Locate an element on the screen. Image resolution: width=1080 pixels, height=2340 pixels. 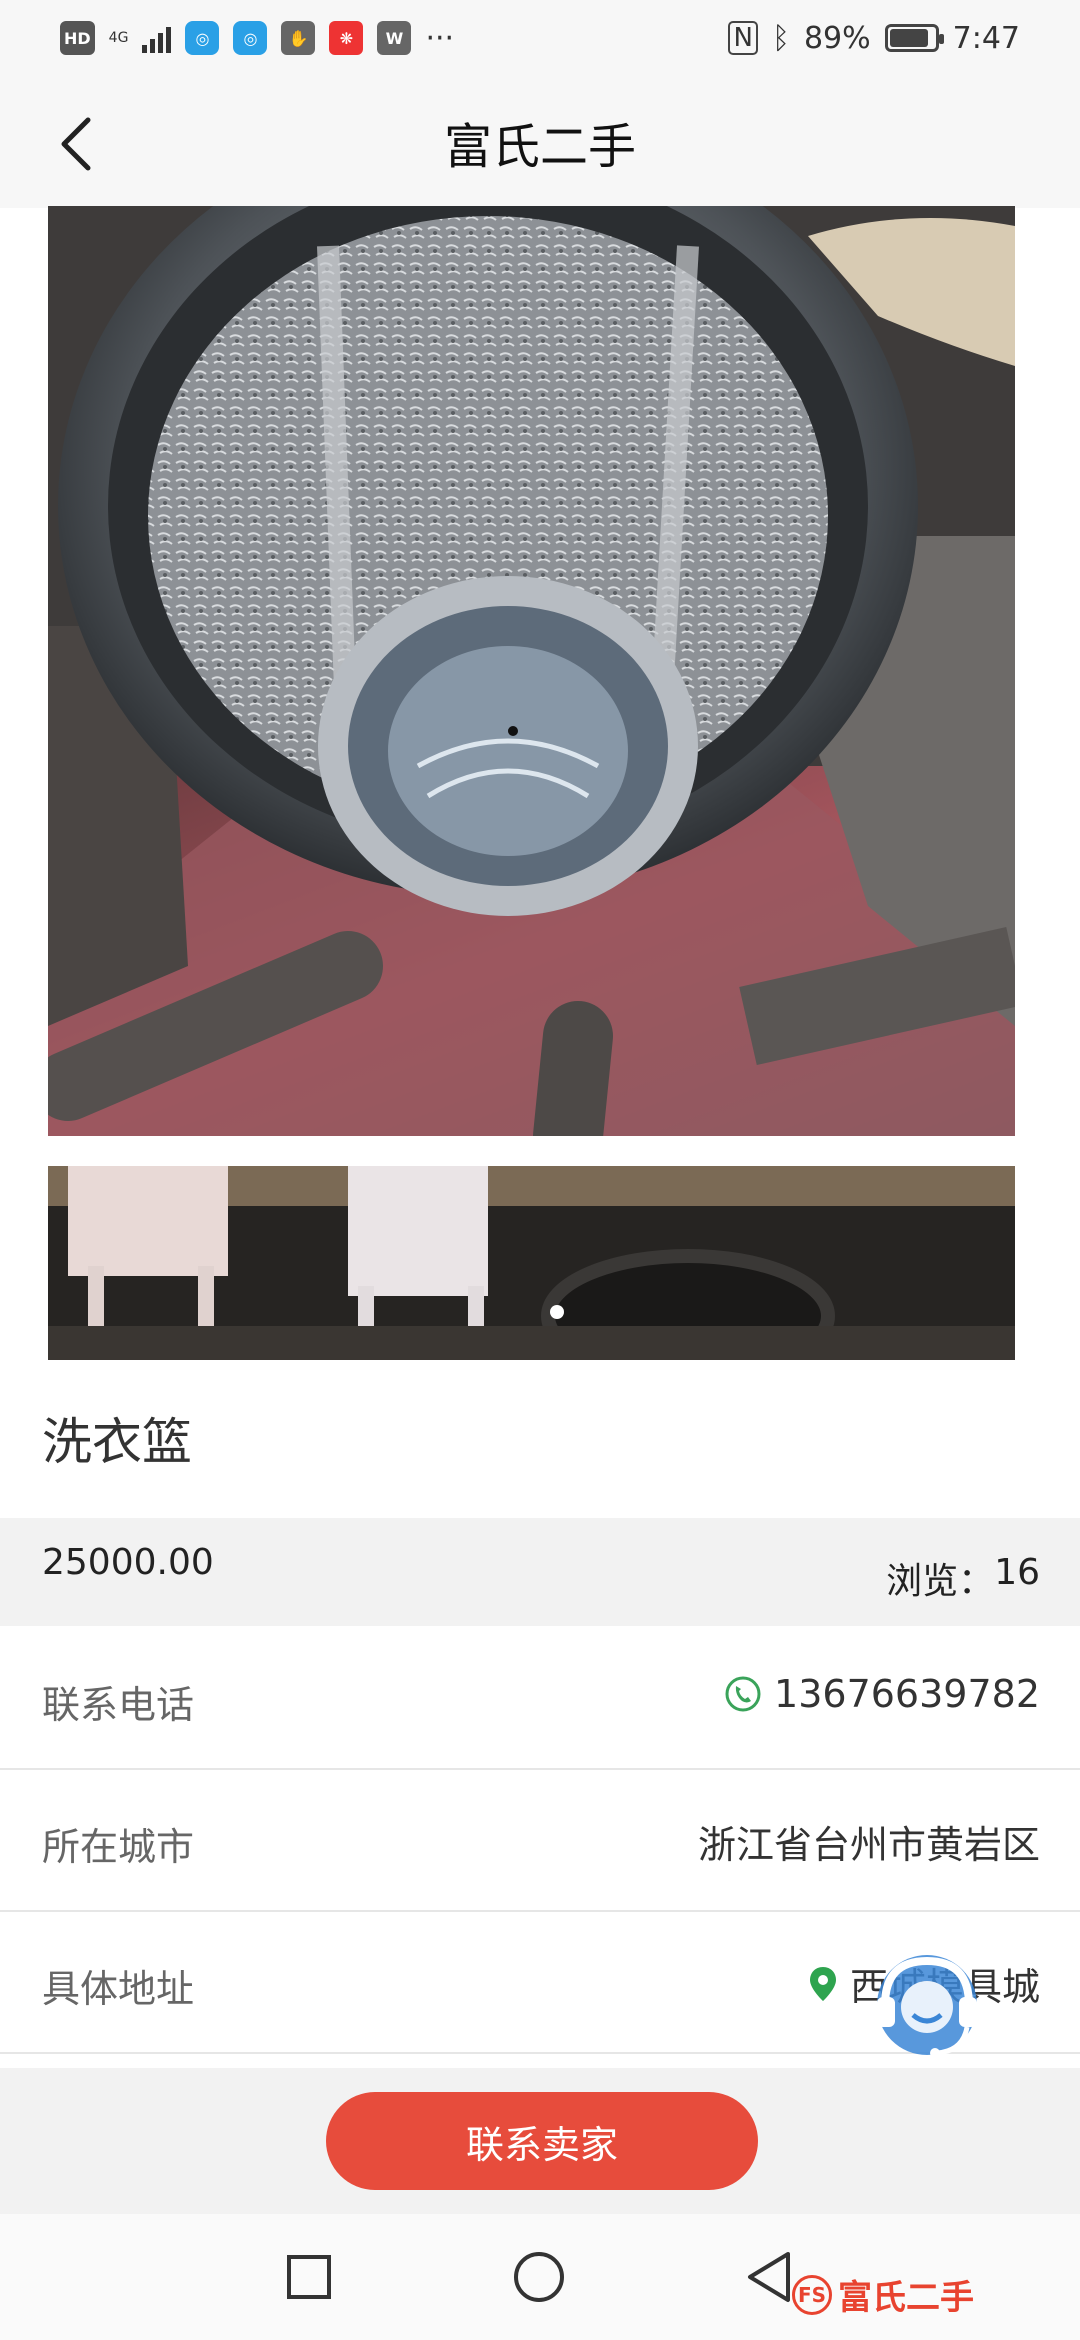
bluetooth-icon: ᛒ is located at coordinates (780, 38).